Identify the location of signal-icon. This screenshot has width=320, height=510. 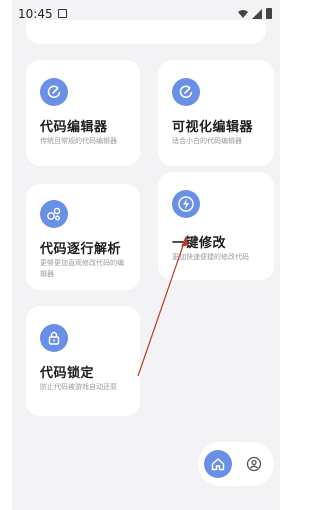
(257, 13).